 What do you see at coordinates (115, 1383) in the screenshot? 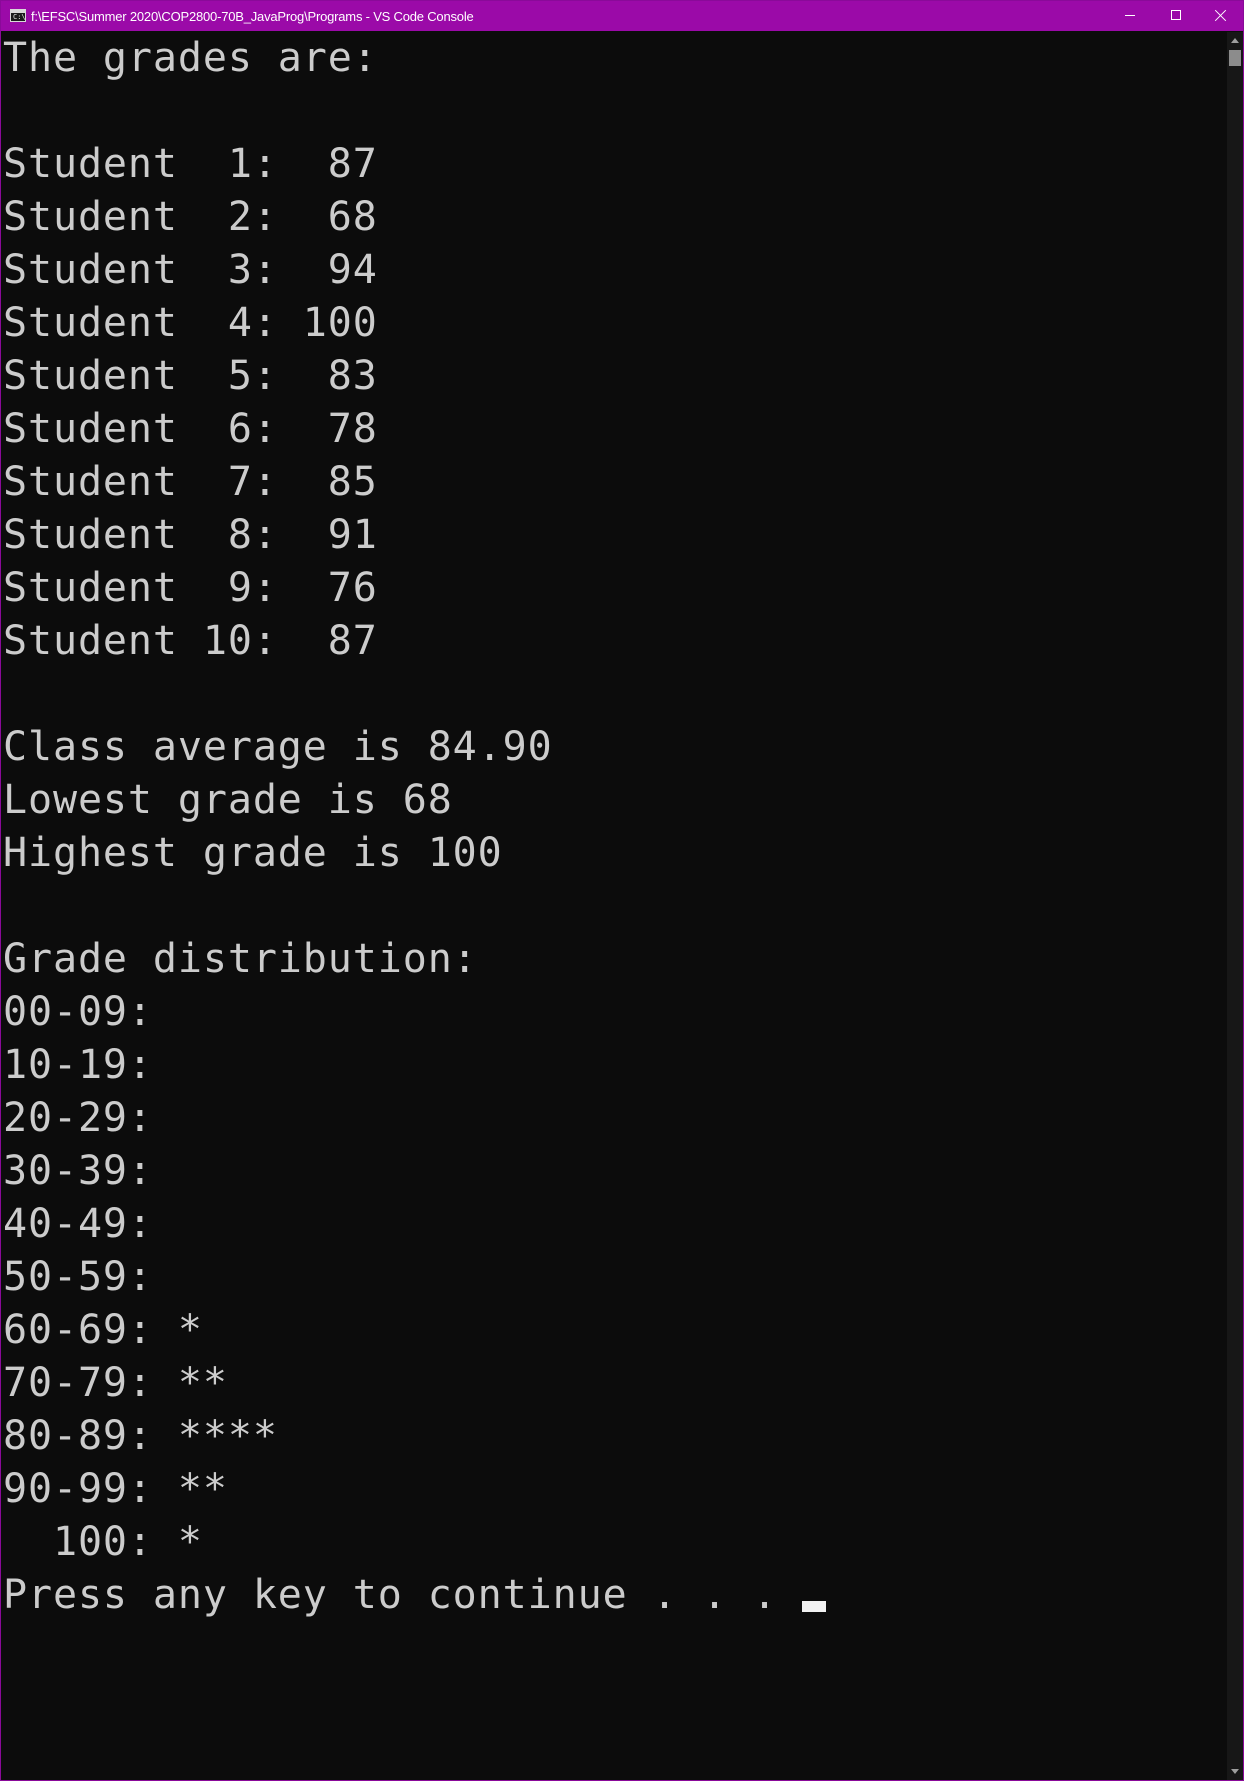
I see `console-line: 70-79: **` at bounding box center [115, 1383].